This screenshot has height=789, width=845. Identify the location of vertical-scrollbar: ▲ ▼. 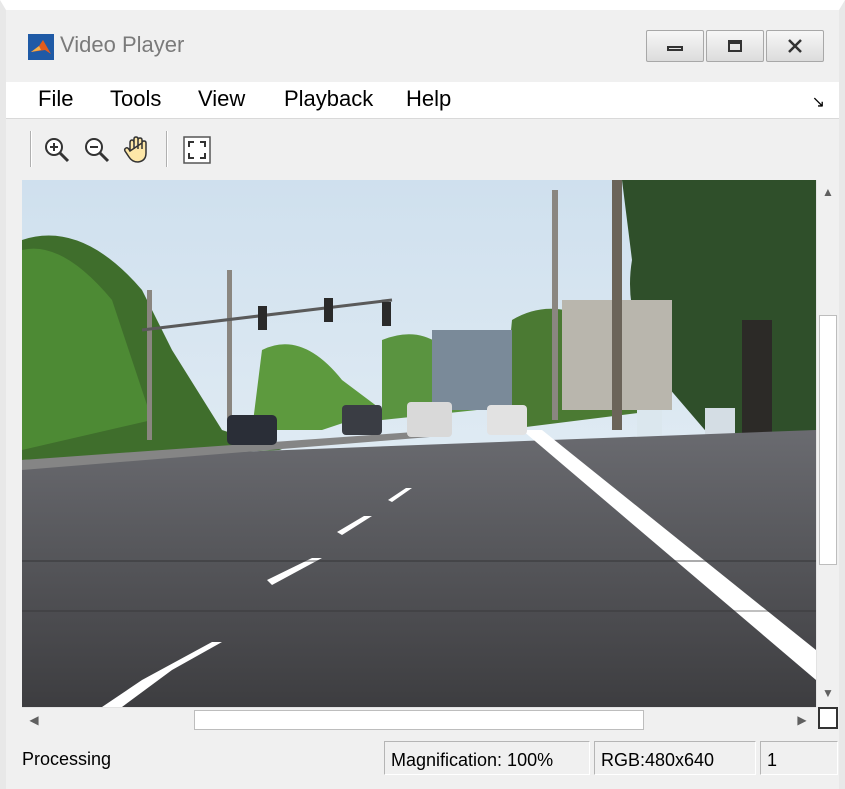
(827, 443).